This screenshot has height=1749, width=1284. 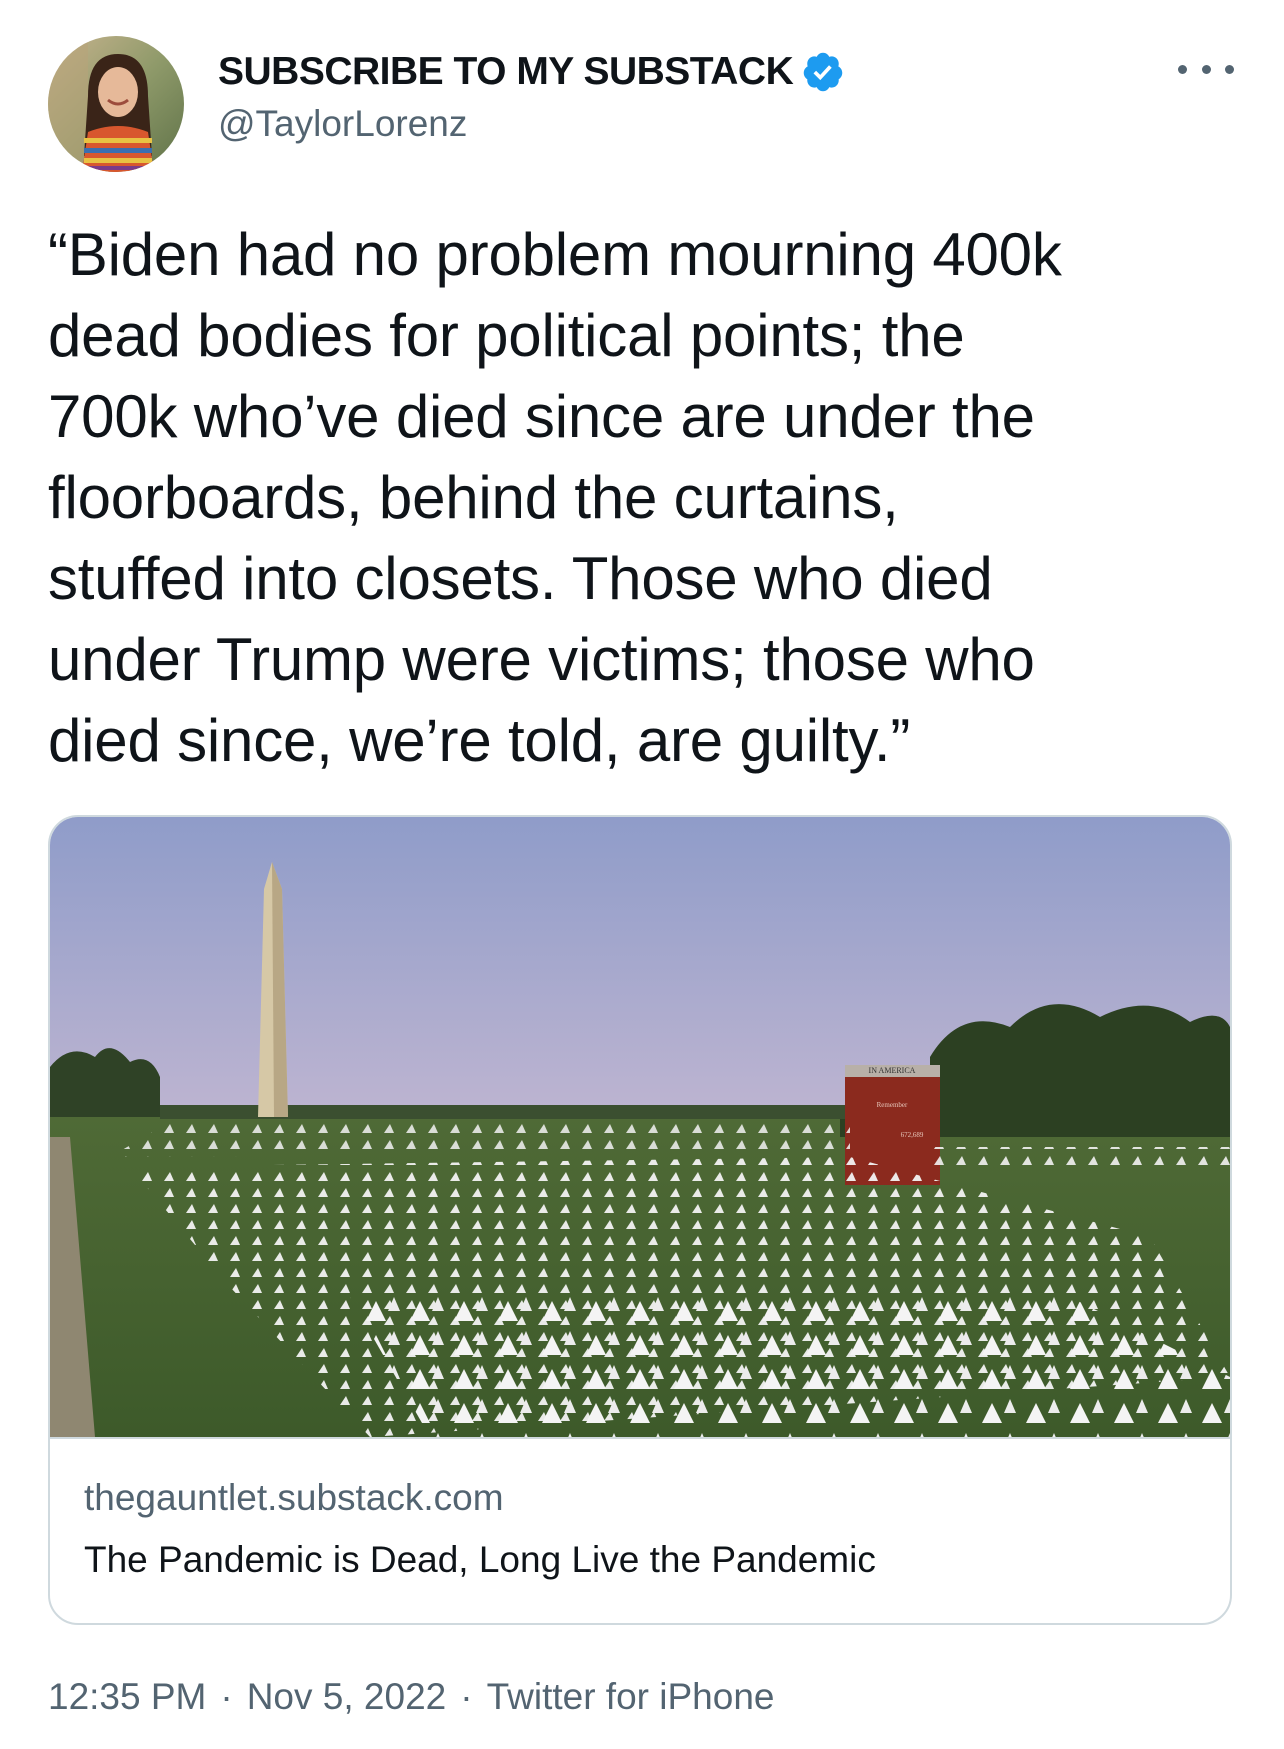 I want to click on avatar, so click(x=116, y=104).